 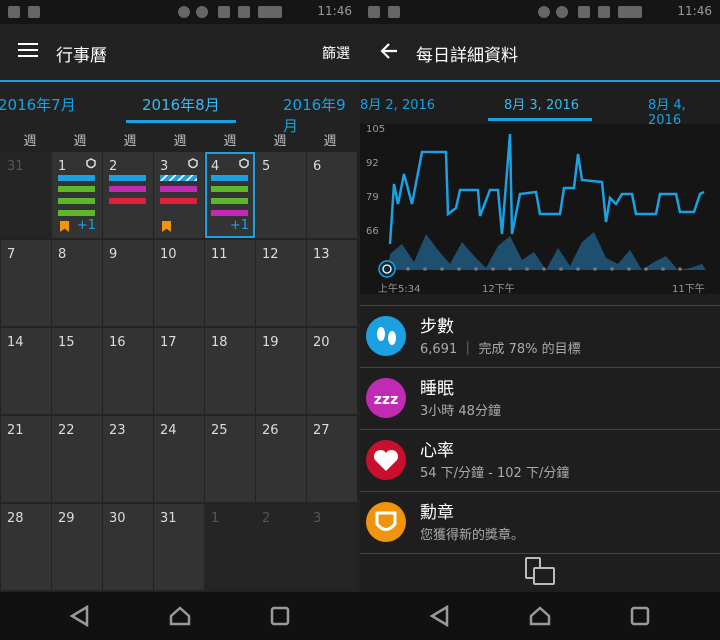 What do you see at coordinates (270, 254) in the screenshot?
I see `day-number: 12` at bounding box center [270, 254].